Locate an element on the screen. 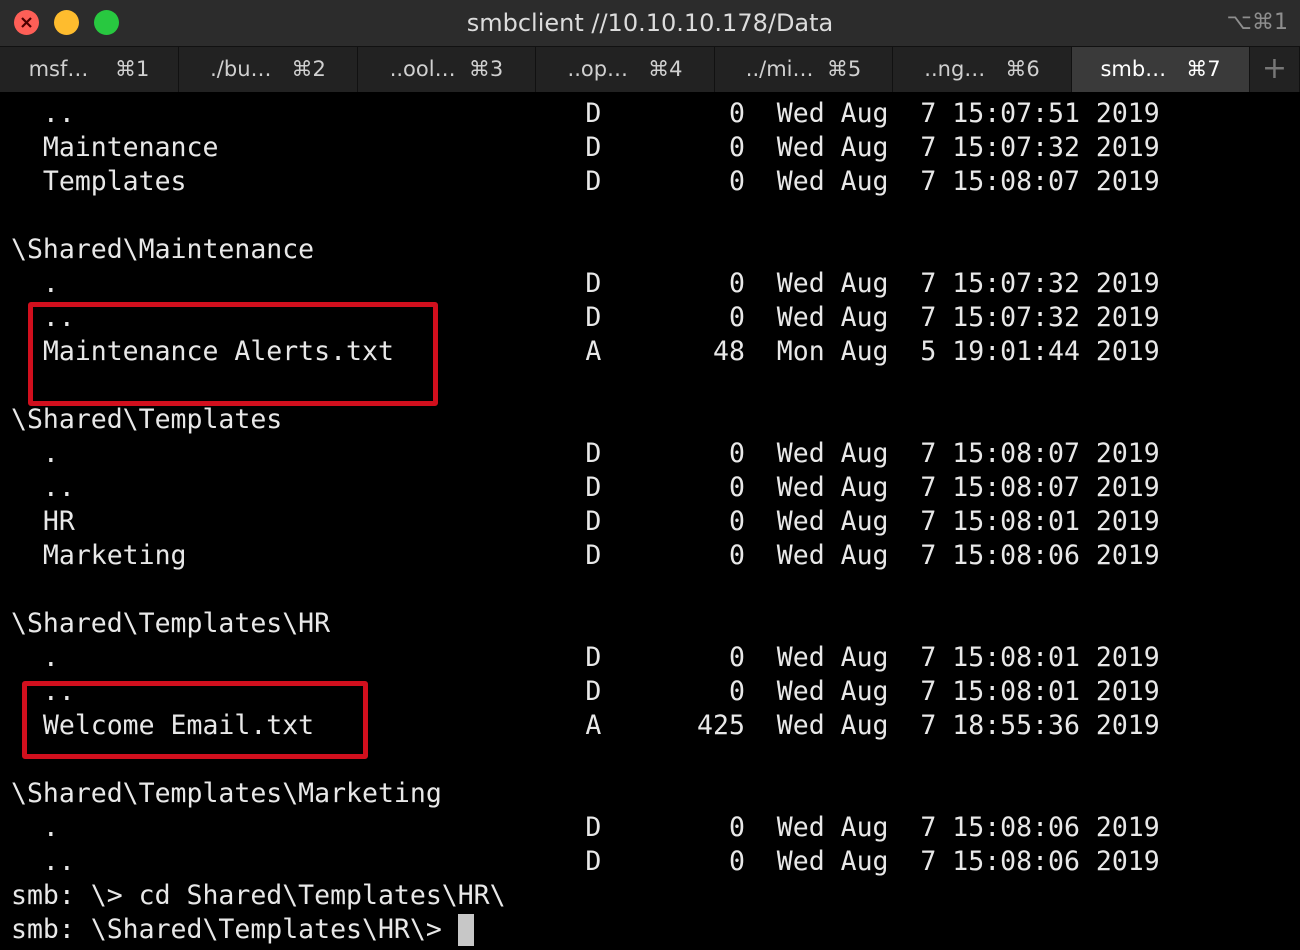 The width and height of the screenshot is (1300, 950). window-title: smbclient //10.10.10.178/Data is located at coordinates (650, 23).